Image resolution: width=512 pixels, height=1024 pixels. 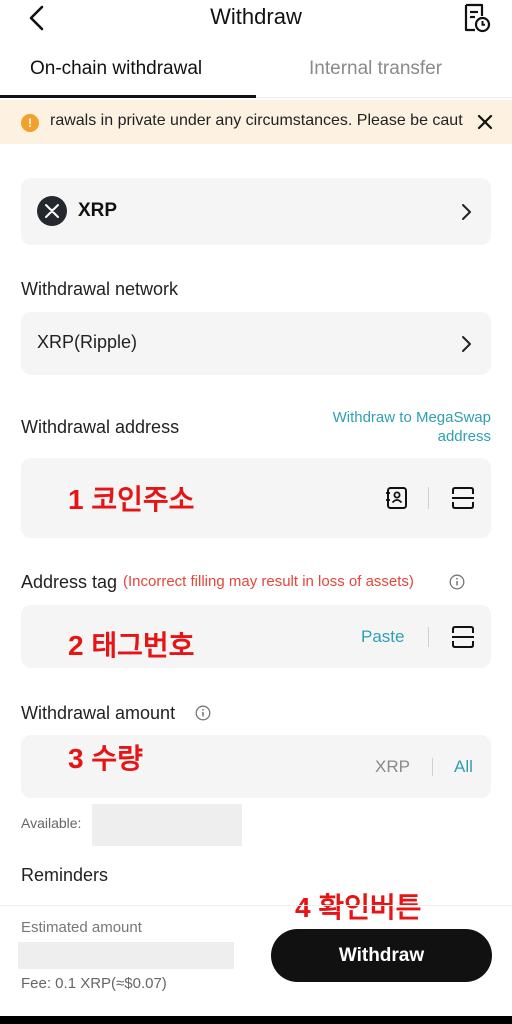 What do you see at coordinates (100, 289) in the screenshot?
I see `network-label: Withdrawal network` at bounding box center [100, 289].